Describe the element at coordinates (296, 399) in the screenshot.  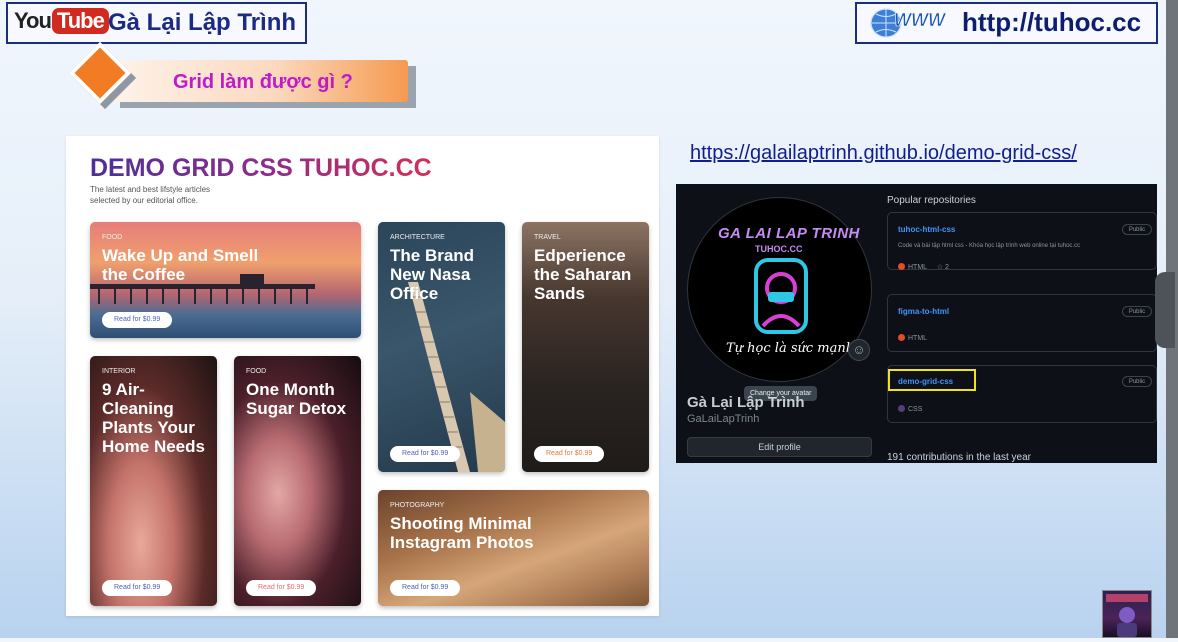
I see `card-title: One Month Sugar Detox` at that location.